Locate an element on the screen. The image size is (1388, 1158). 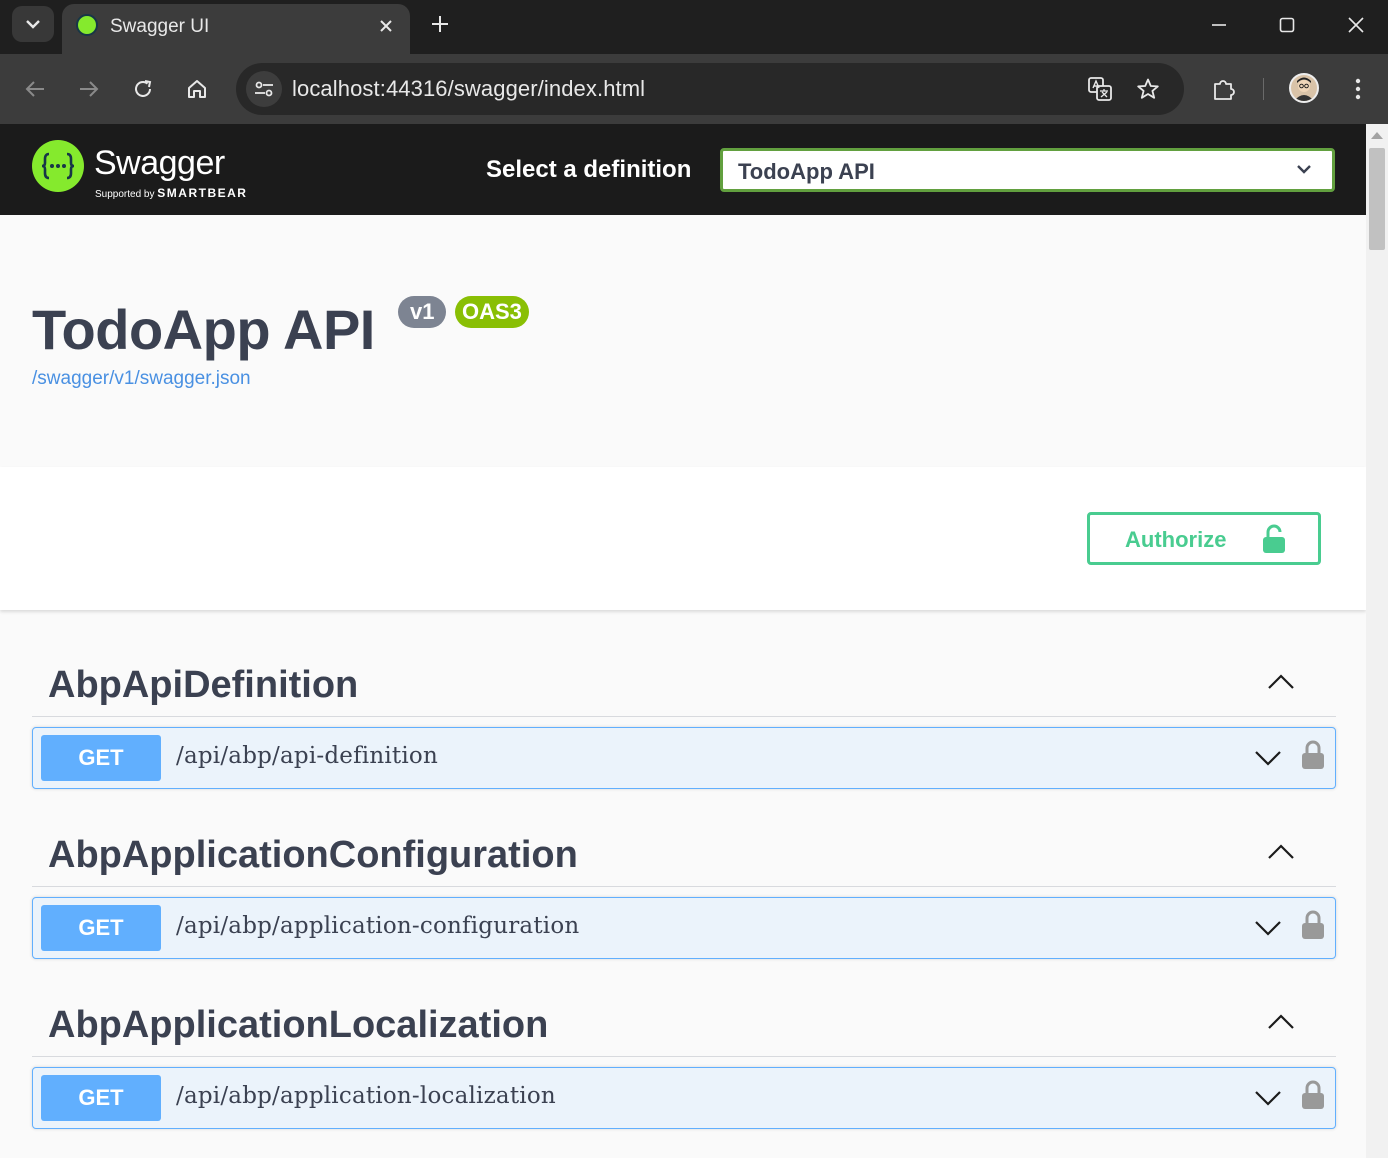
reload-button is located at coordinates (143, 89).